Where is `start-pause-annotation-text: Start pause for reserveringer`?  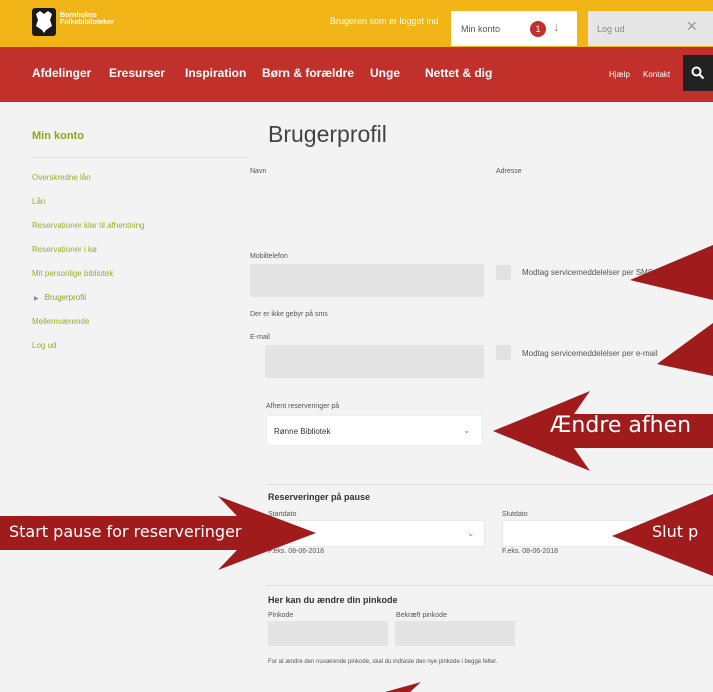 start-pause-annotation-text: Start pause for reserveringer is located at coordinates (125, 531).